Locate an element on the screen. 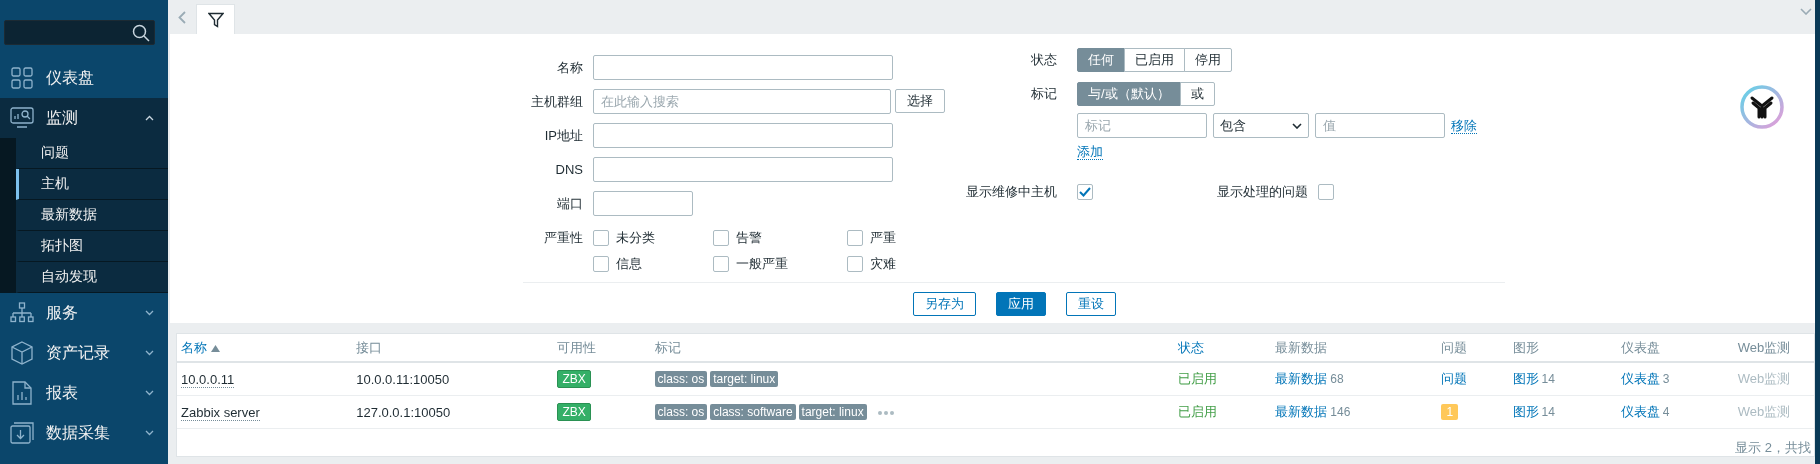 This screenshot has height=464, width=1820. column-header: 状态 is located at coordinates (1223, 348).